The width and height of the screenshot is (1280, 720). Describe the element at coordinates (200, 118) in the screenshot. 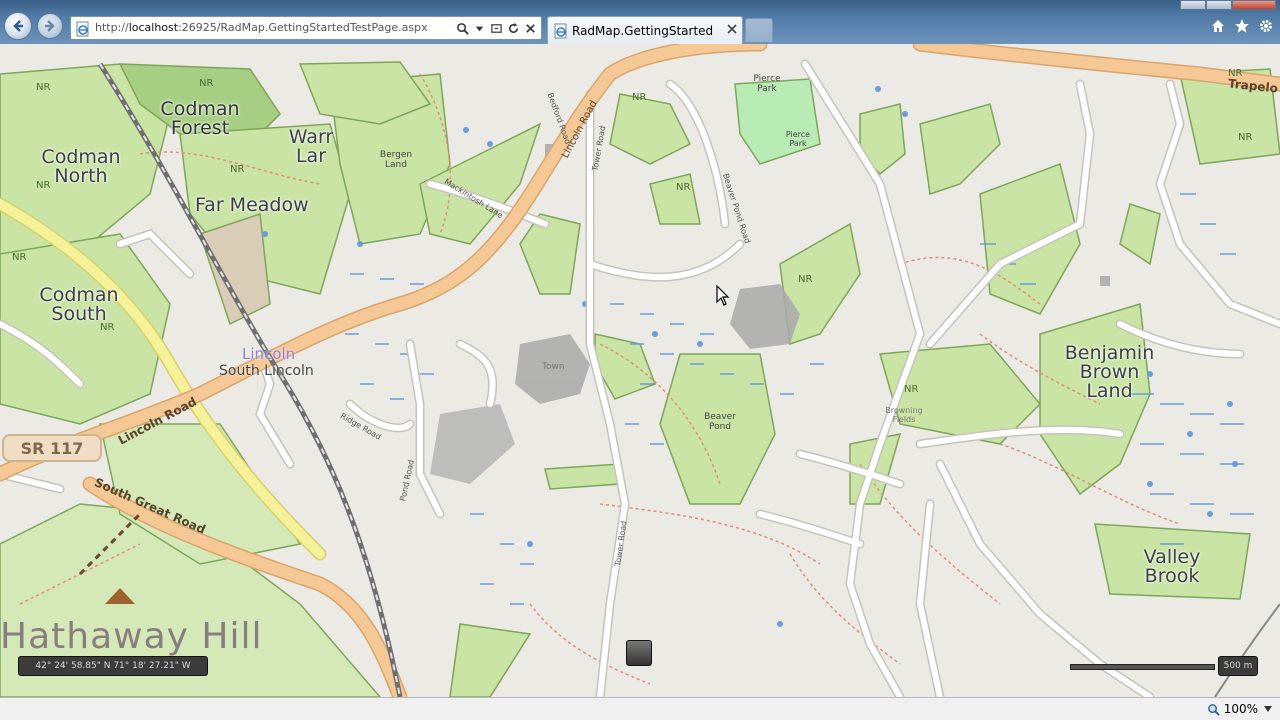

I see `place-label: Codman Forest` at that location.